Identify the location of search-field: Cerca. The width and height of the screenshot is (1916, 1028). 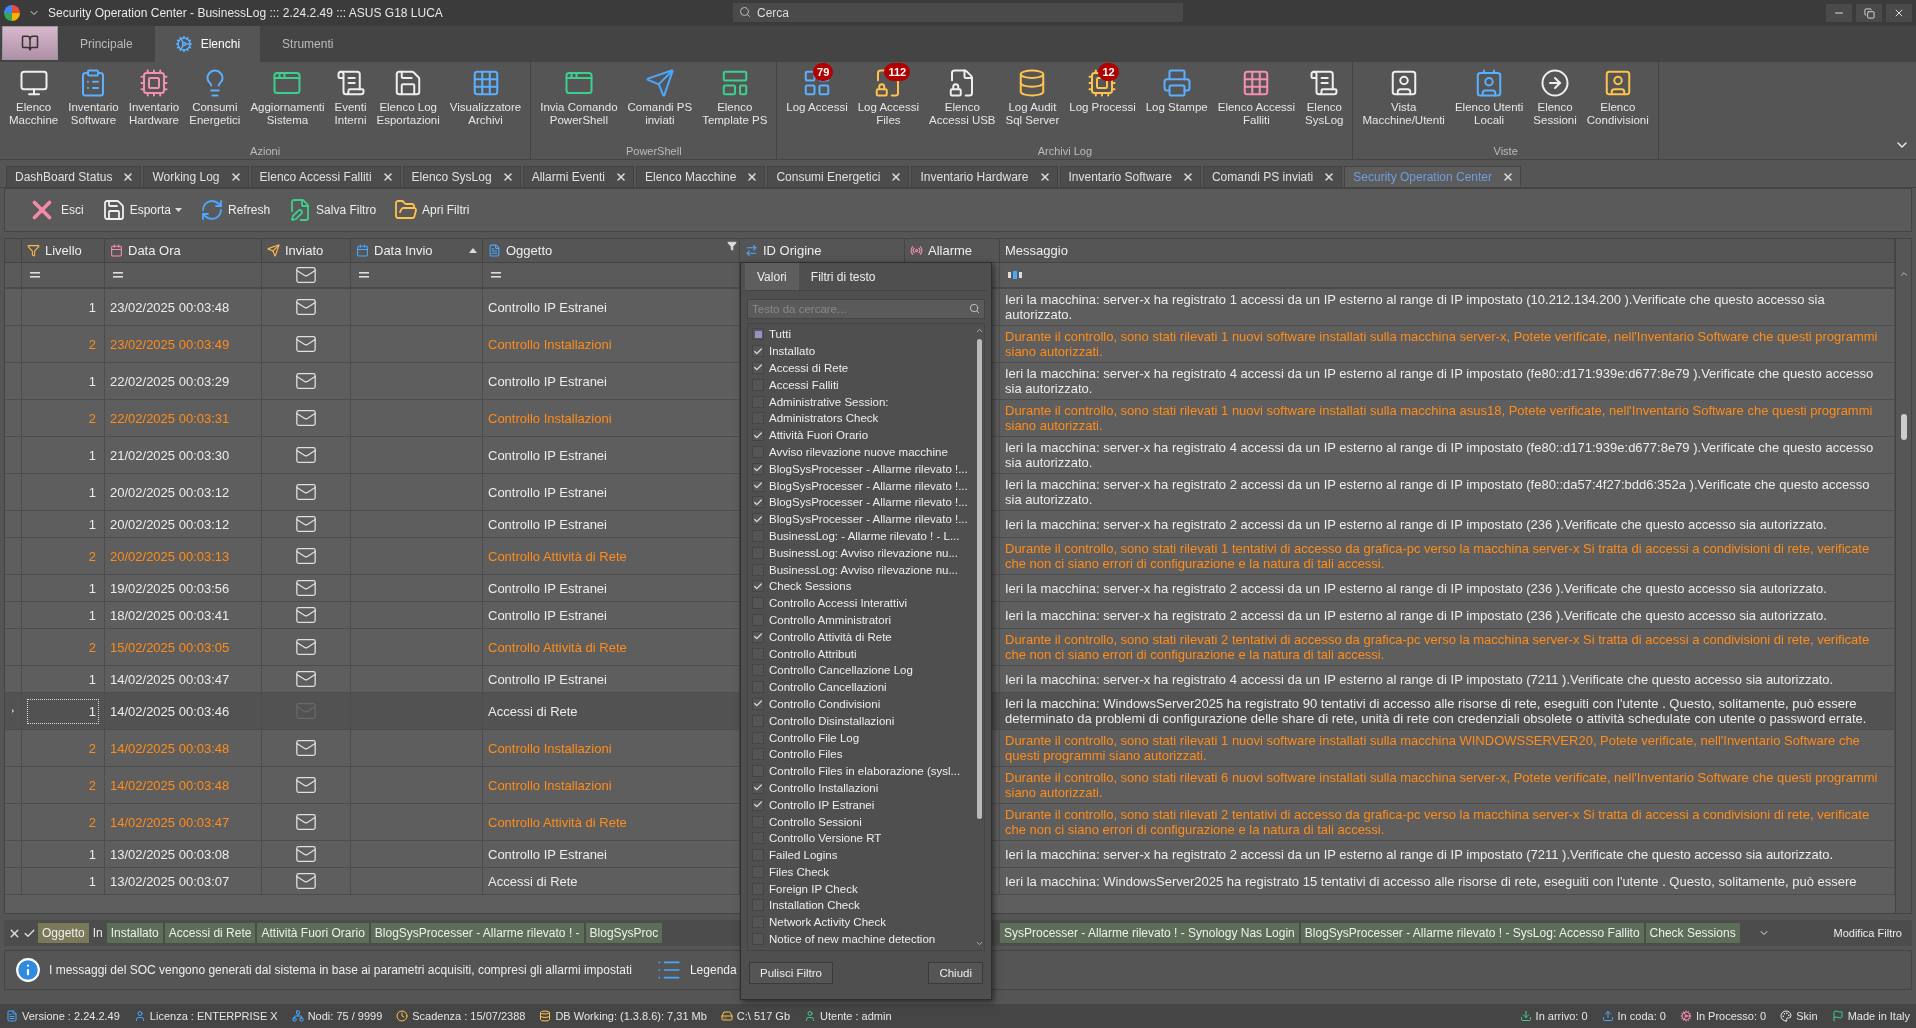
(958, 12).